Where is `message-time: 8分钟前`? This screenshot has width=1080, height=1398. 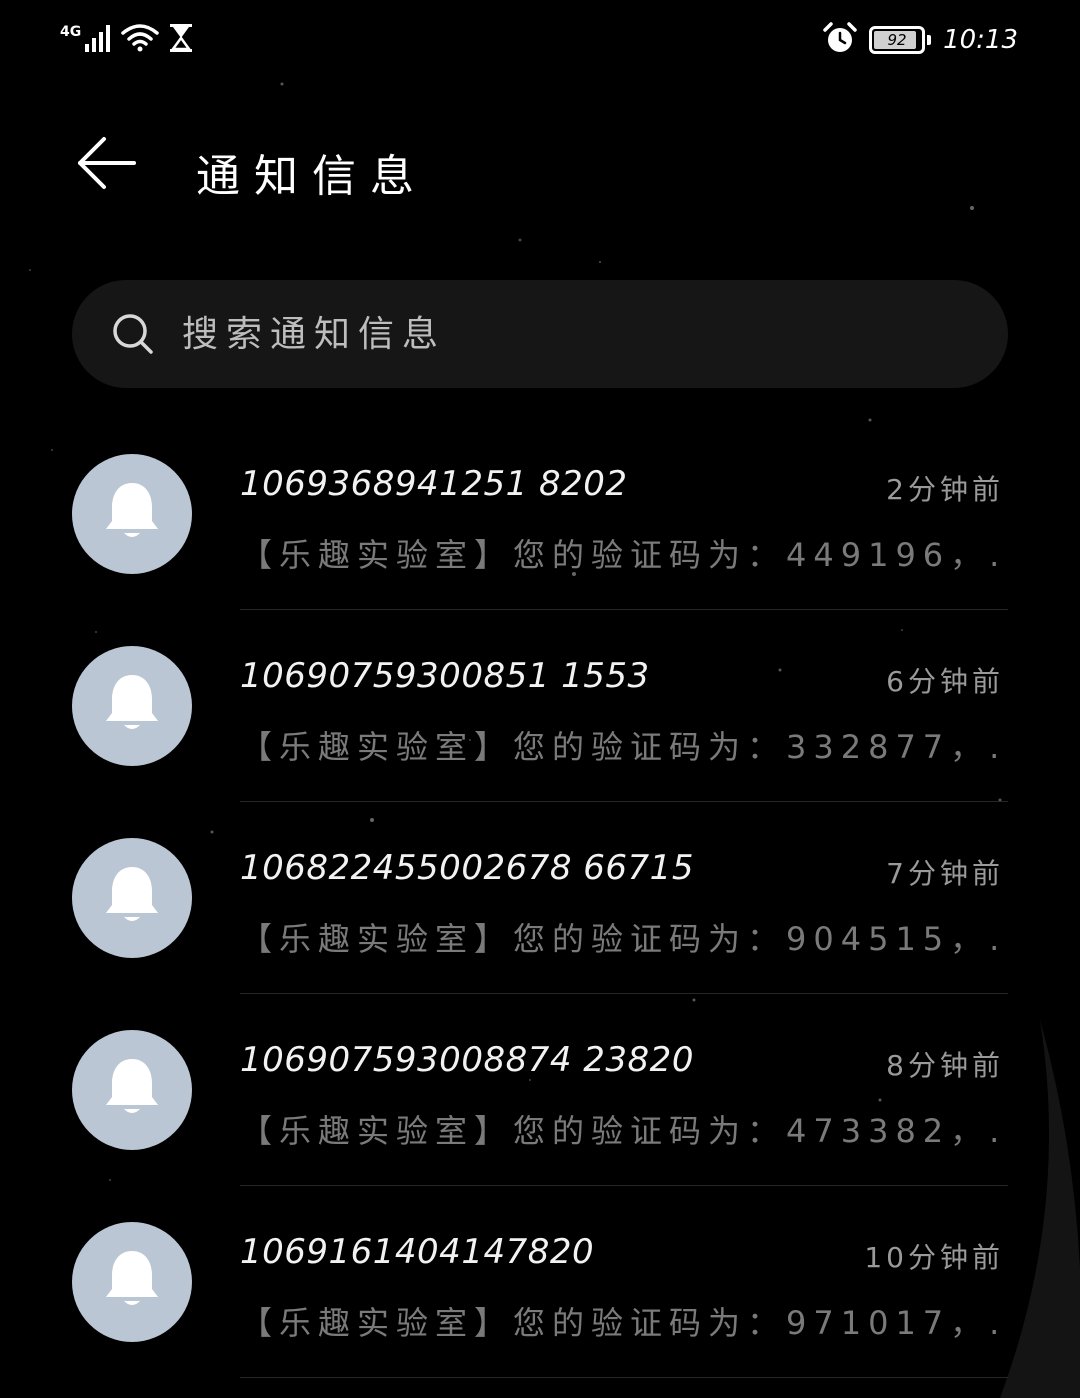 message-time: 8分钟前 is located at coordinates (945, 1065).